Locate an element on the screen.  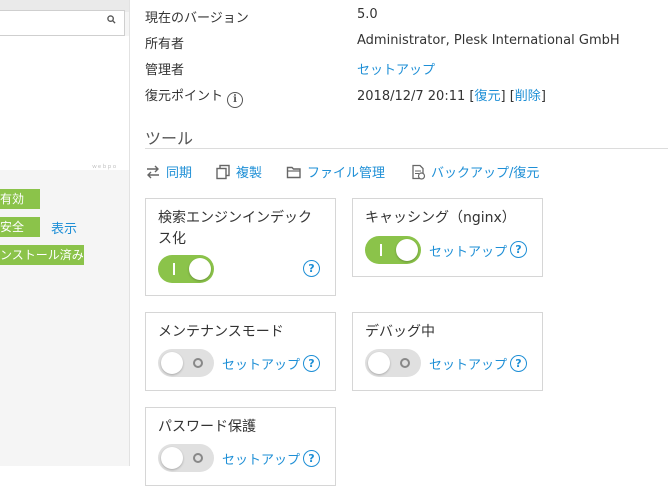
sync-button: 同期 is located at coordinates (168, 171).